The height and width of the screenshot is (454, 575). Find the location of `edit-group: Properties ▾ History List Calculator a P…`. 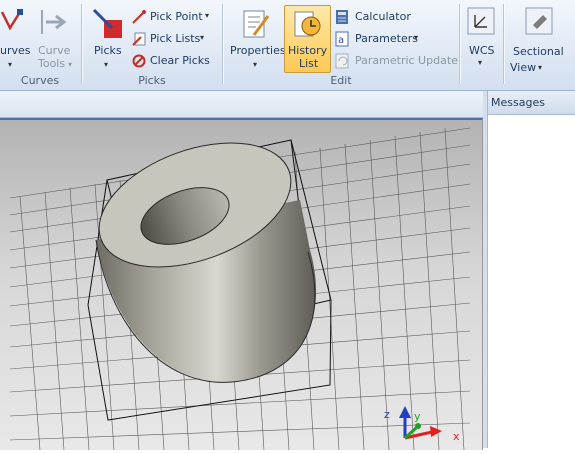

edit-group: Properties ▾ History List Calculator a P… is located at coordinates (341, 45).